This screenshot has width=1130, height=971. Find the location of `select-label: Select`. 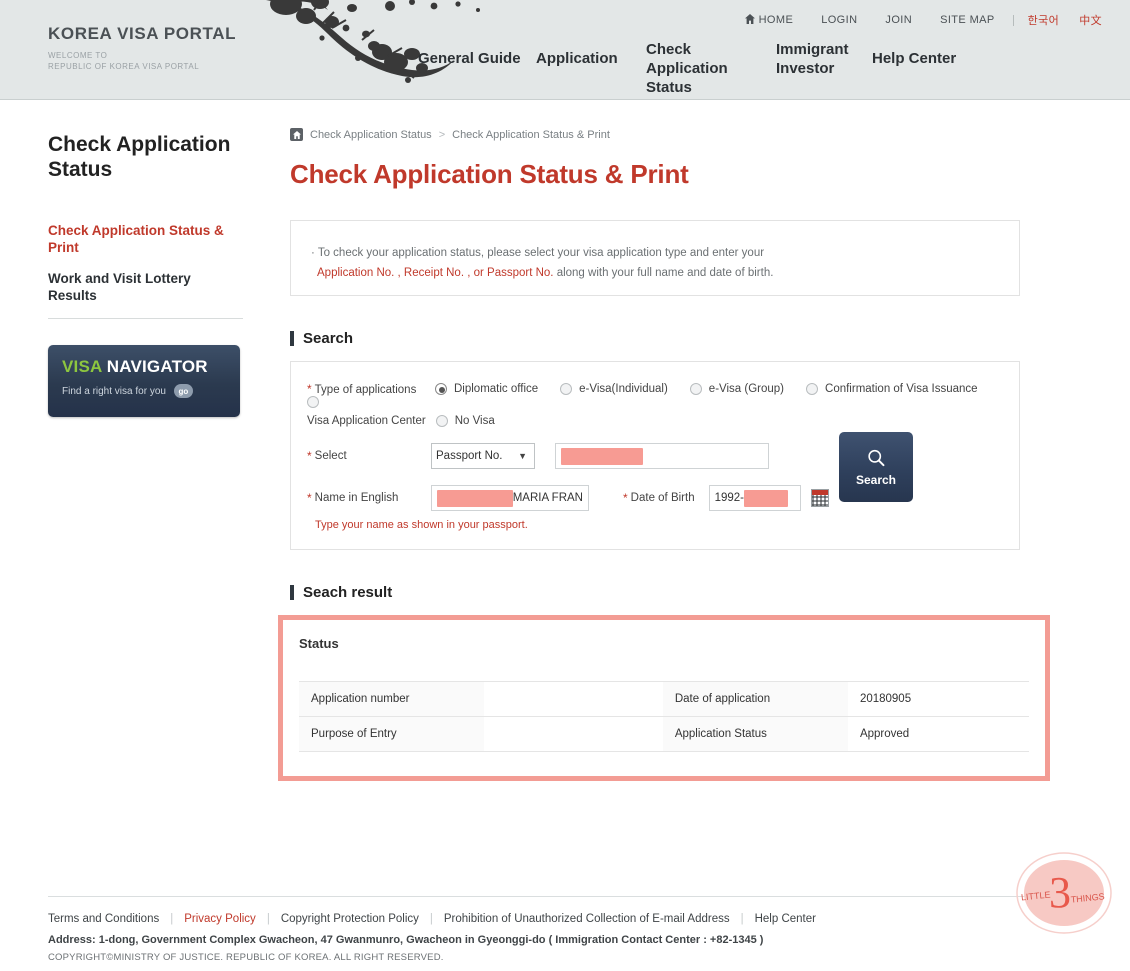

select-label: Select is located at coordinates (330, 456).